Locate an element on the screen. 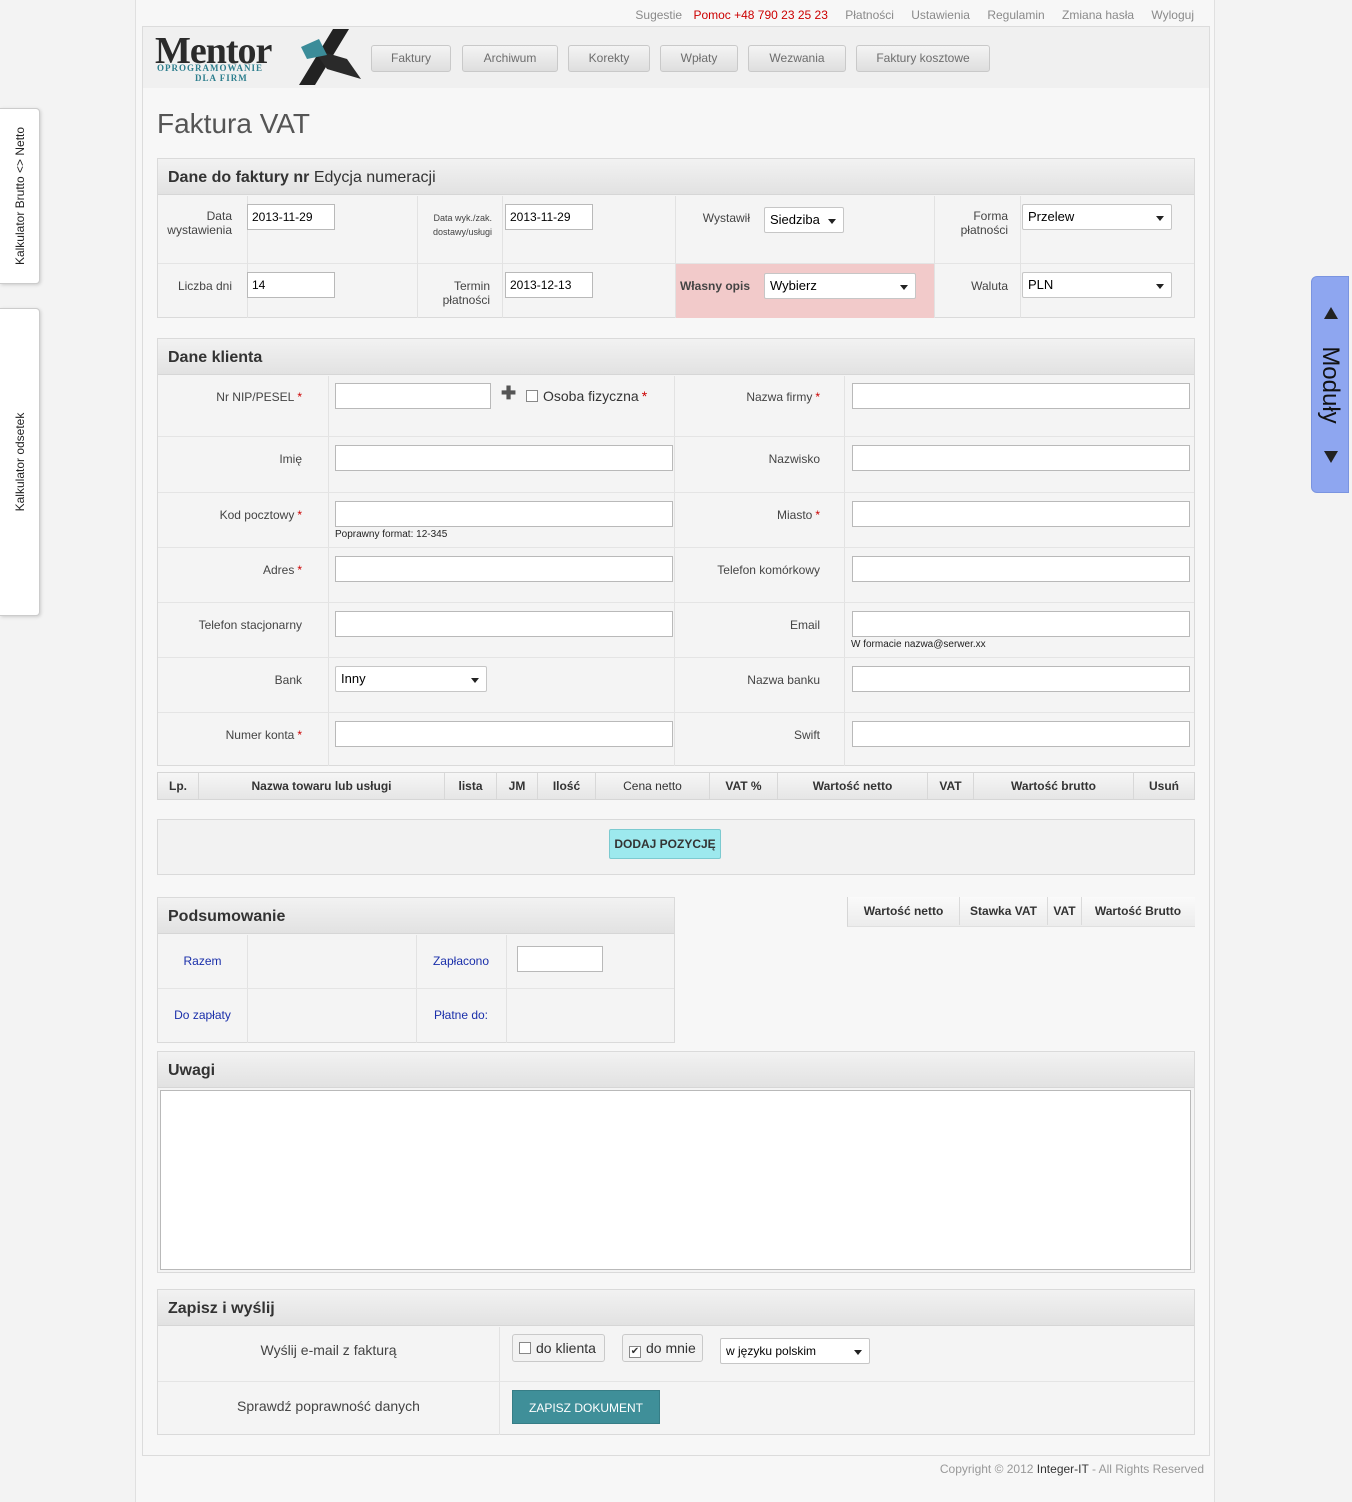 The width and height of the screenshot is (1352, 1502). logout-link: Wyloguj is located at coordinates (1172, 15).